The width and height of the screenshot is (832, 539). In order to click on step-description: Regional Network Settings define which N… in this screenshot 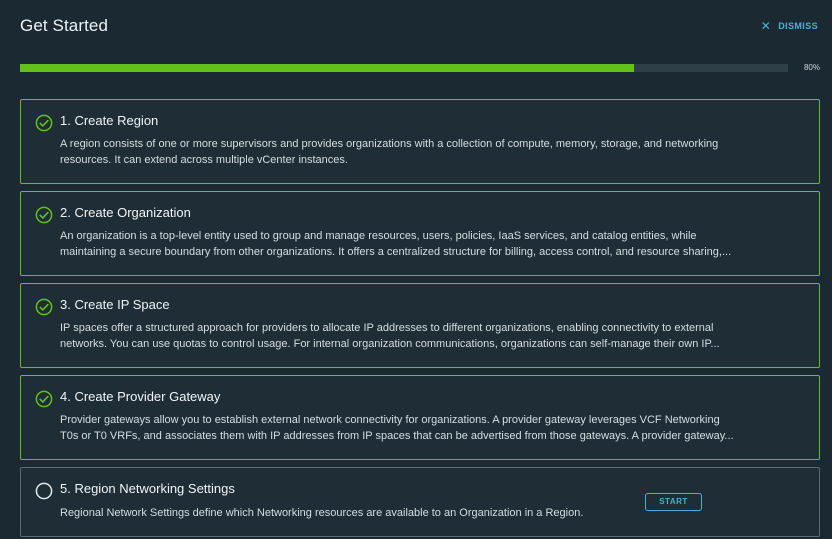, I will do `click(360, 513)`.